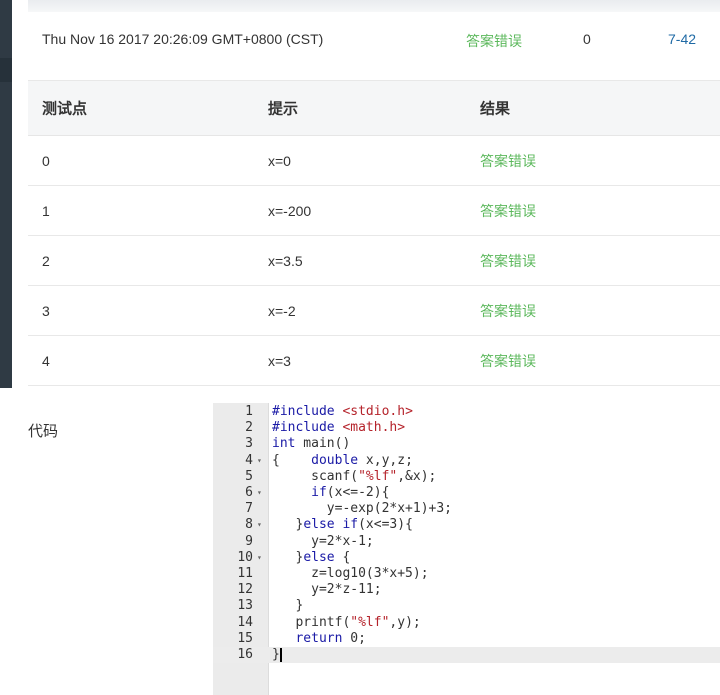 This screenshot has width=720, height=695. Describe the element at coordinates (682, 39) in the screenshot. I see `problem-link: 7-42` at that location.